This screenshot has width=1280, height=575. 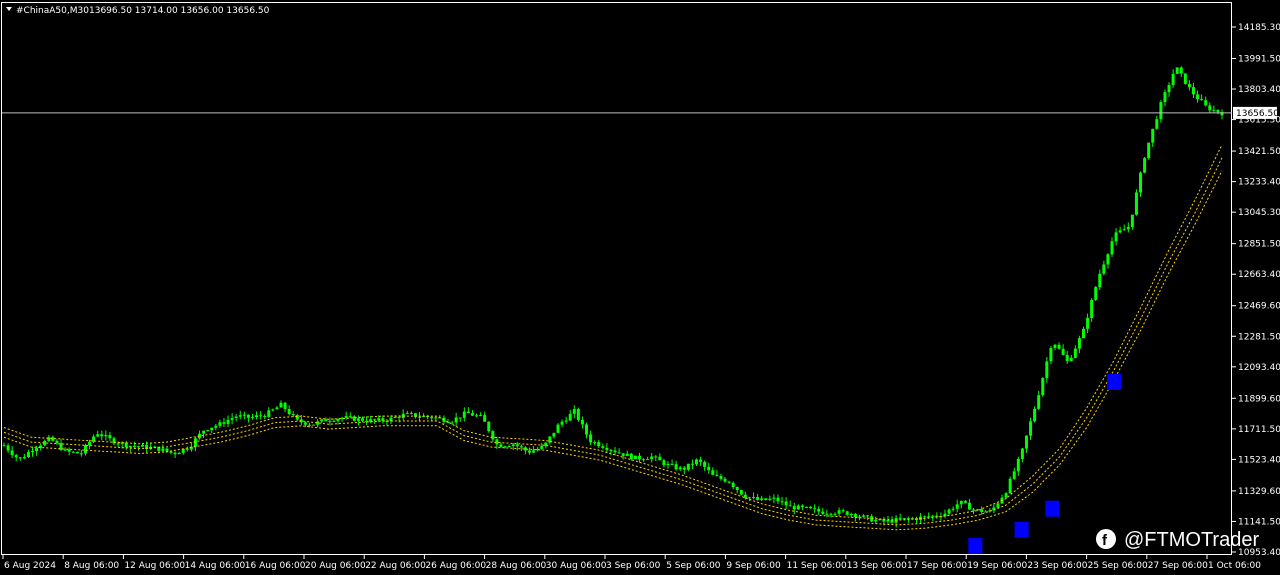 What do you see at coordinates (52, 11) in the screenshot?
I see `symbol-label: #ChinaA50,M30` at bounding box center [52, 11].